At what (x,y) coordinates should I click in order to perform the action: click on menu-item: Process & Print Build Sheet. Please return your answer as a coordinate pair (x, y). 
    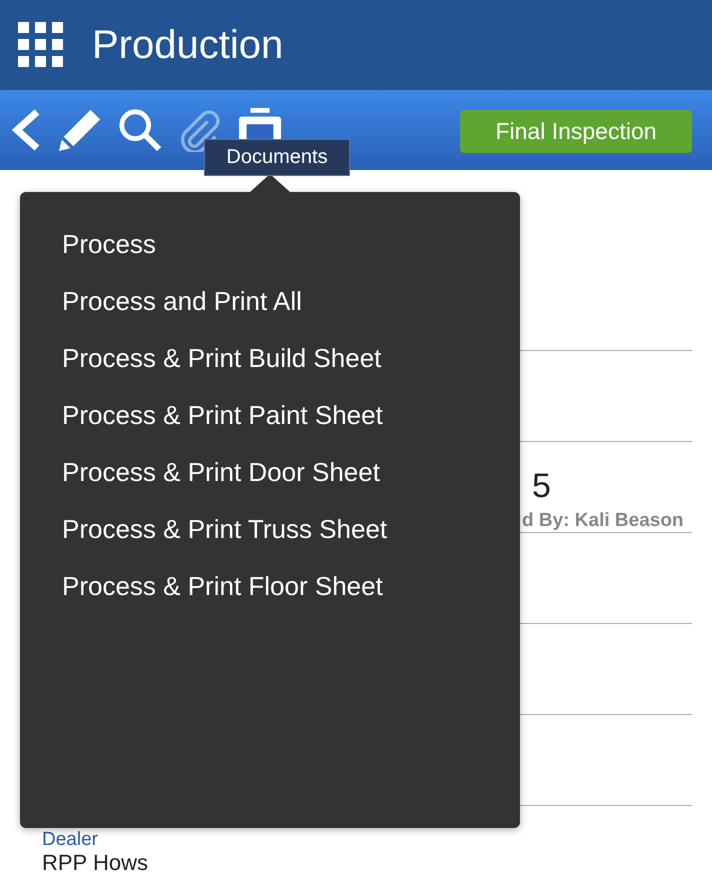
    Looking at the image, I should click on (270, 362).